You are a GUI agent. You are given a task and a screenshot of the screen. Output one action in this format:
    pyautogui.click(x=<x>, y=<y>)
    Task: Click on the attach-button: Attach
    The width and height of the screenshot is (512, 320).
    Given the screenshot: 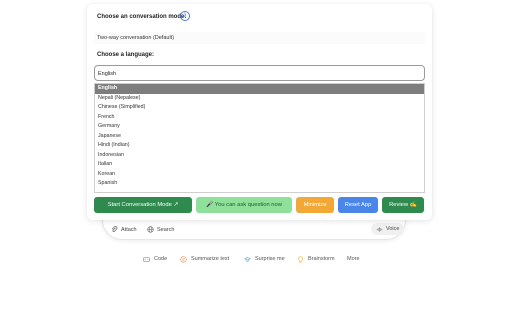 What is the action you would take?
    pyautogui.click(x=124, y=229)
    